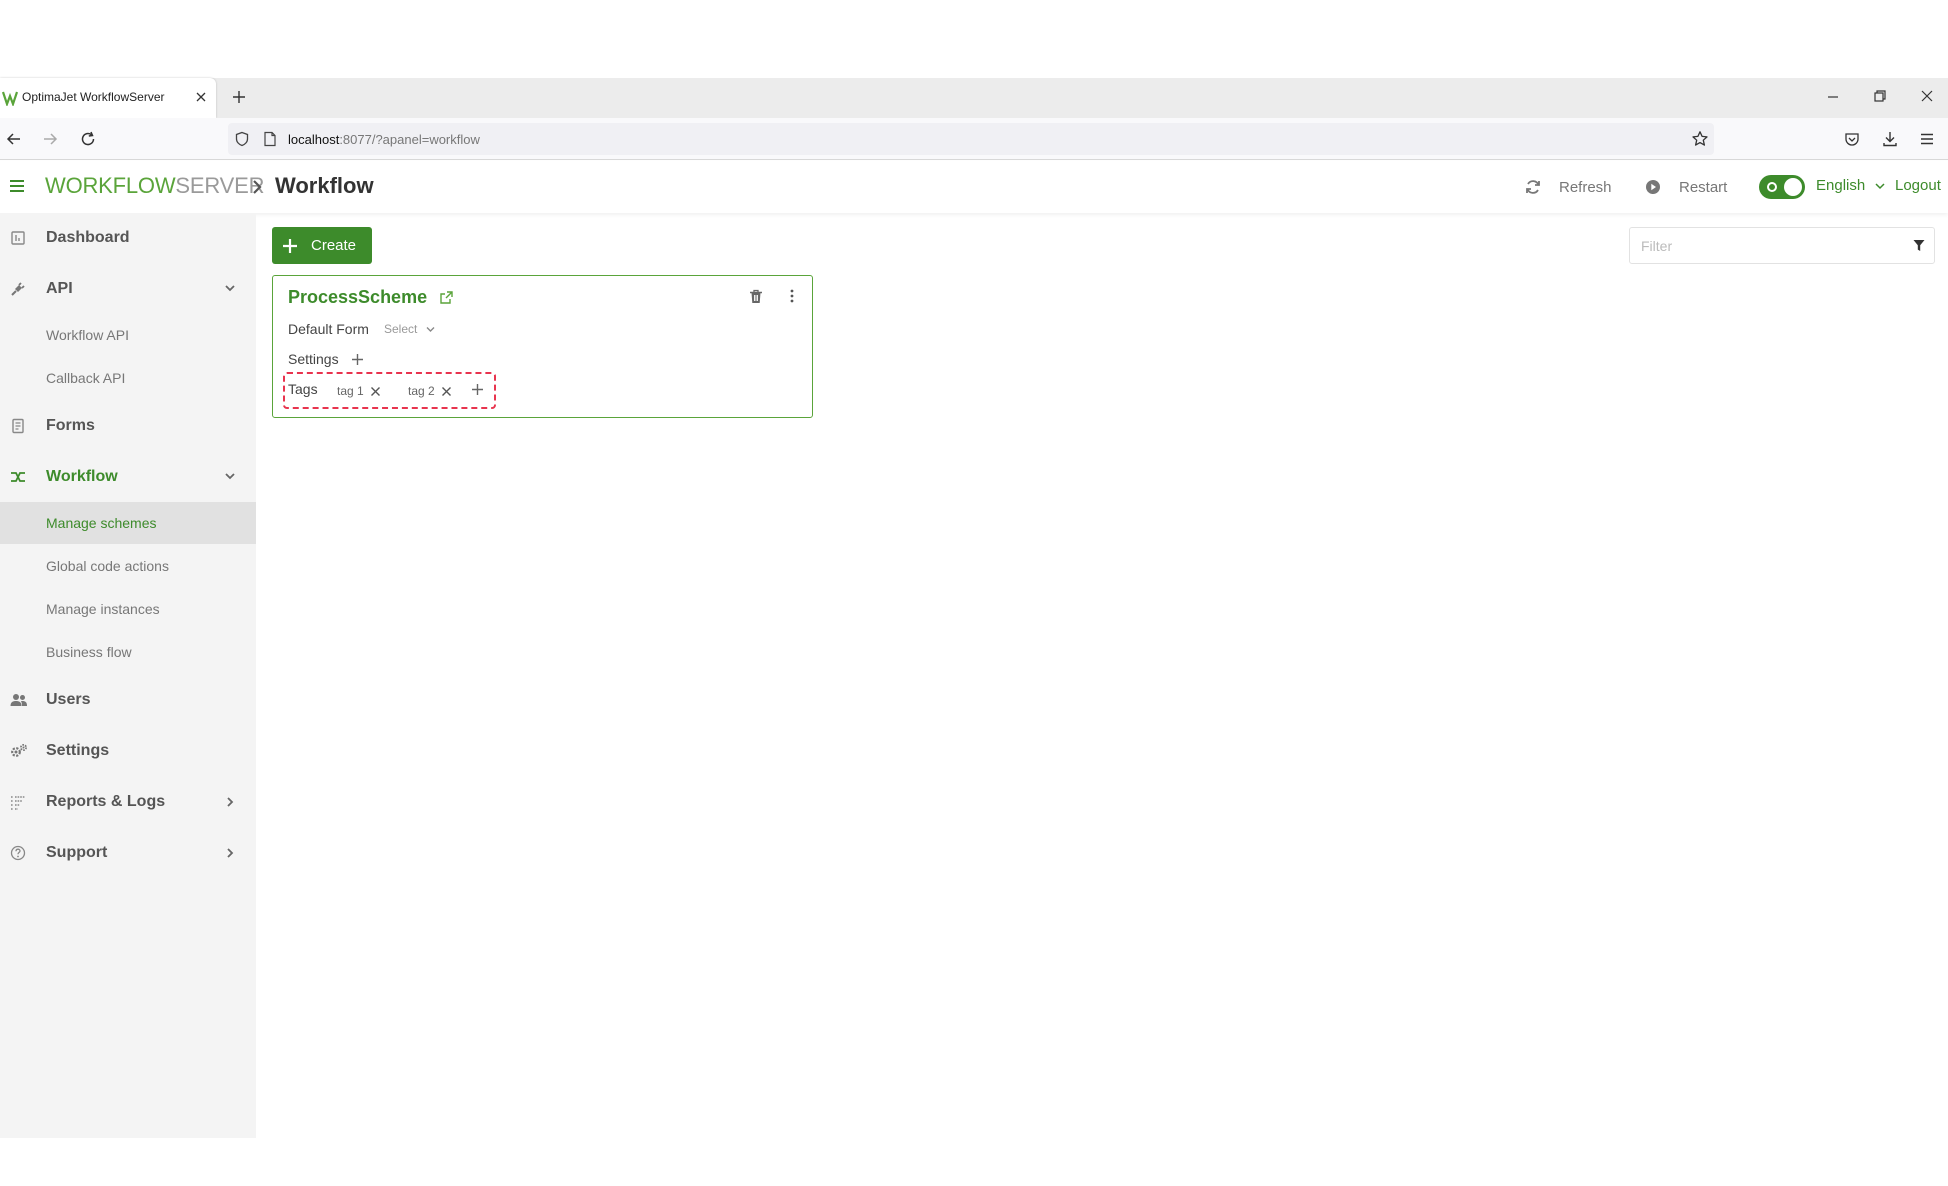 This screenshot has width=1948, height=1186. I want to click on language-select: English, so click(1850, 185).